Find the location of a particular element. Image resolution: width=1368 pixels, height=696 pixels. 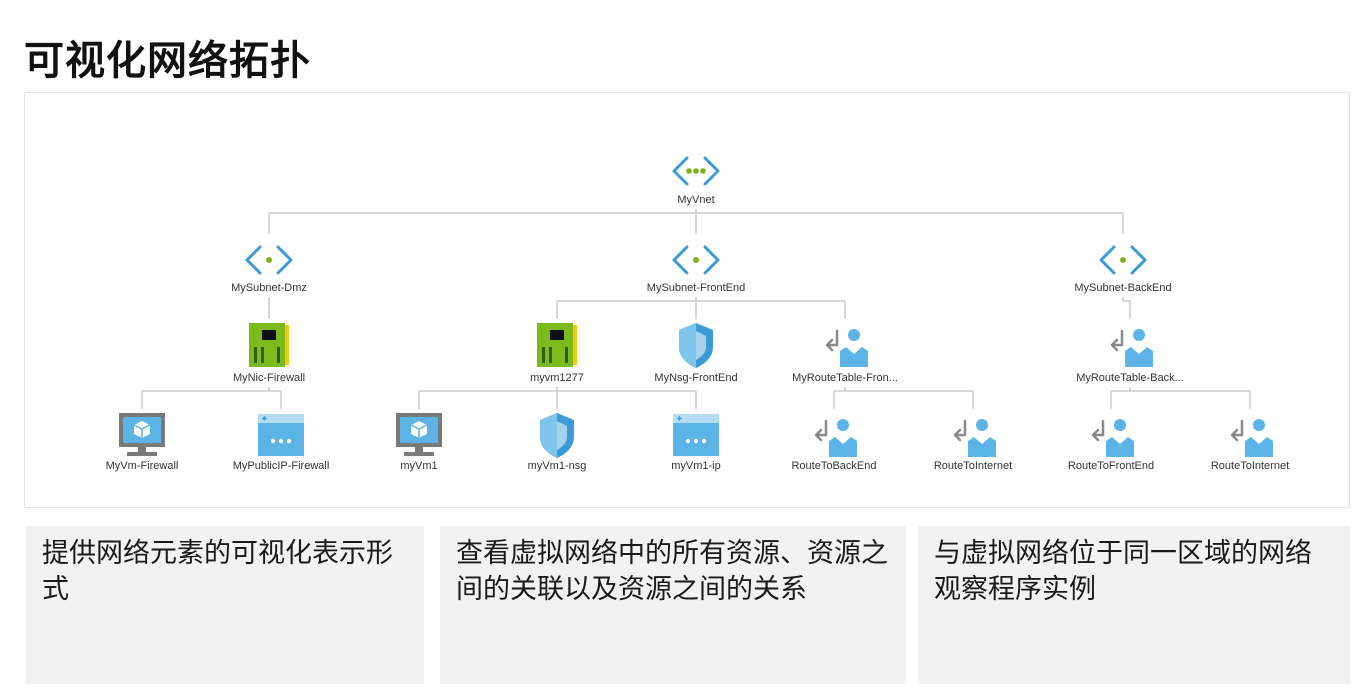

node-label: MySubnet-BackEnd is located at coordinates (1122, 288).